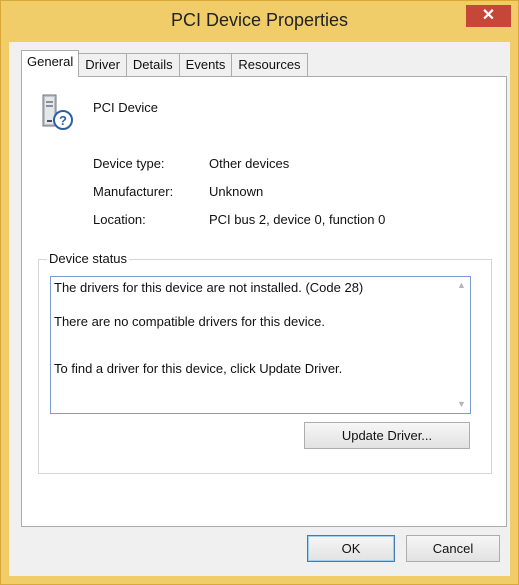 This screenshot has width=519, height=585. Describe the element at coordinates (488, 16) in the screenshot. I see `close-button: ✕` at that location.